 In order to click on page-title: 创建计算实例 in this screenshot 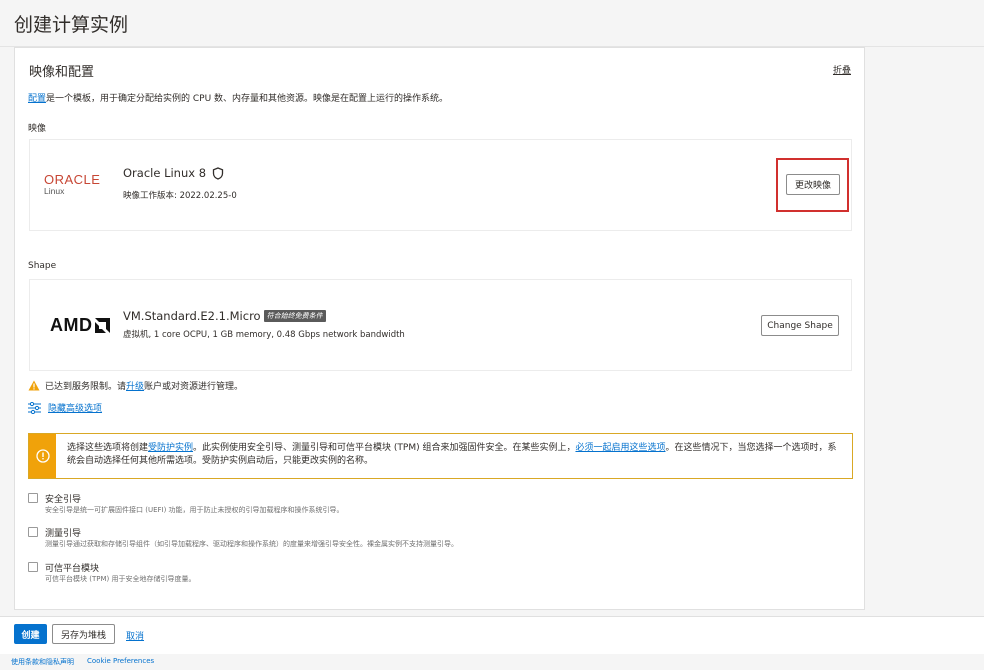, I will do `click(71, 25)`.